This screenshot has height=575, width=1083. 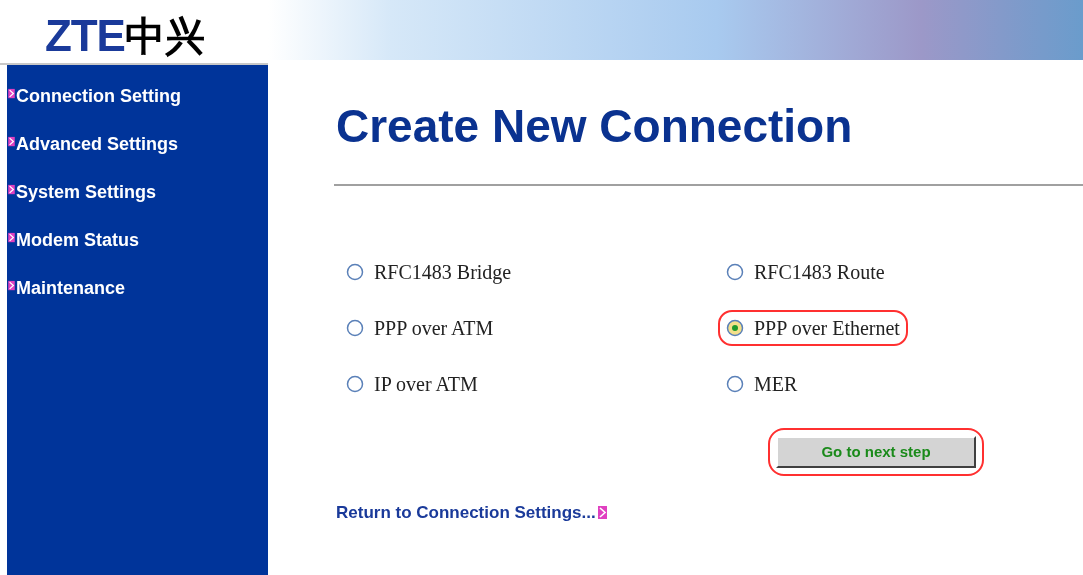 What do you see at coordinates (164, 36) in the screenshot?
I see `logo-text: 中兴` at bounding box center [164, 36].